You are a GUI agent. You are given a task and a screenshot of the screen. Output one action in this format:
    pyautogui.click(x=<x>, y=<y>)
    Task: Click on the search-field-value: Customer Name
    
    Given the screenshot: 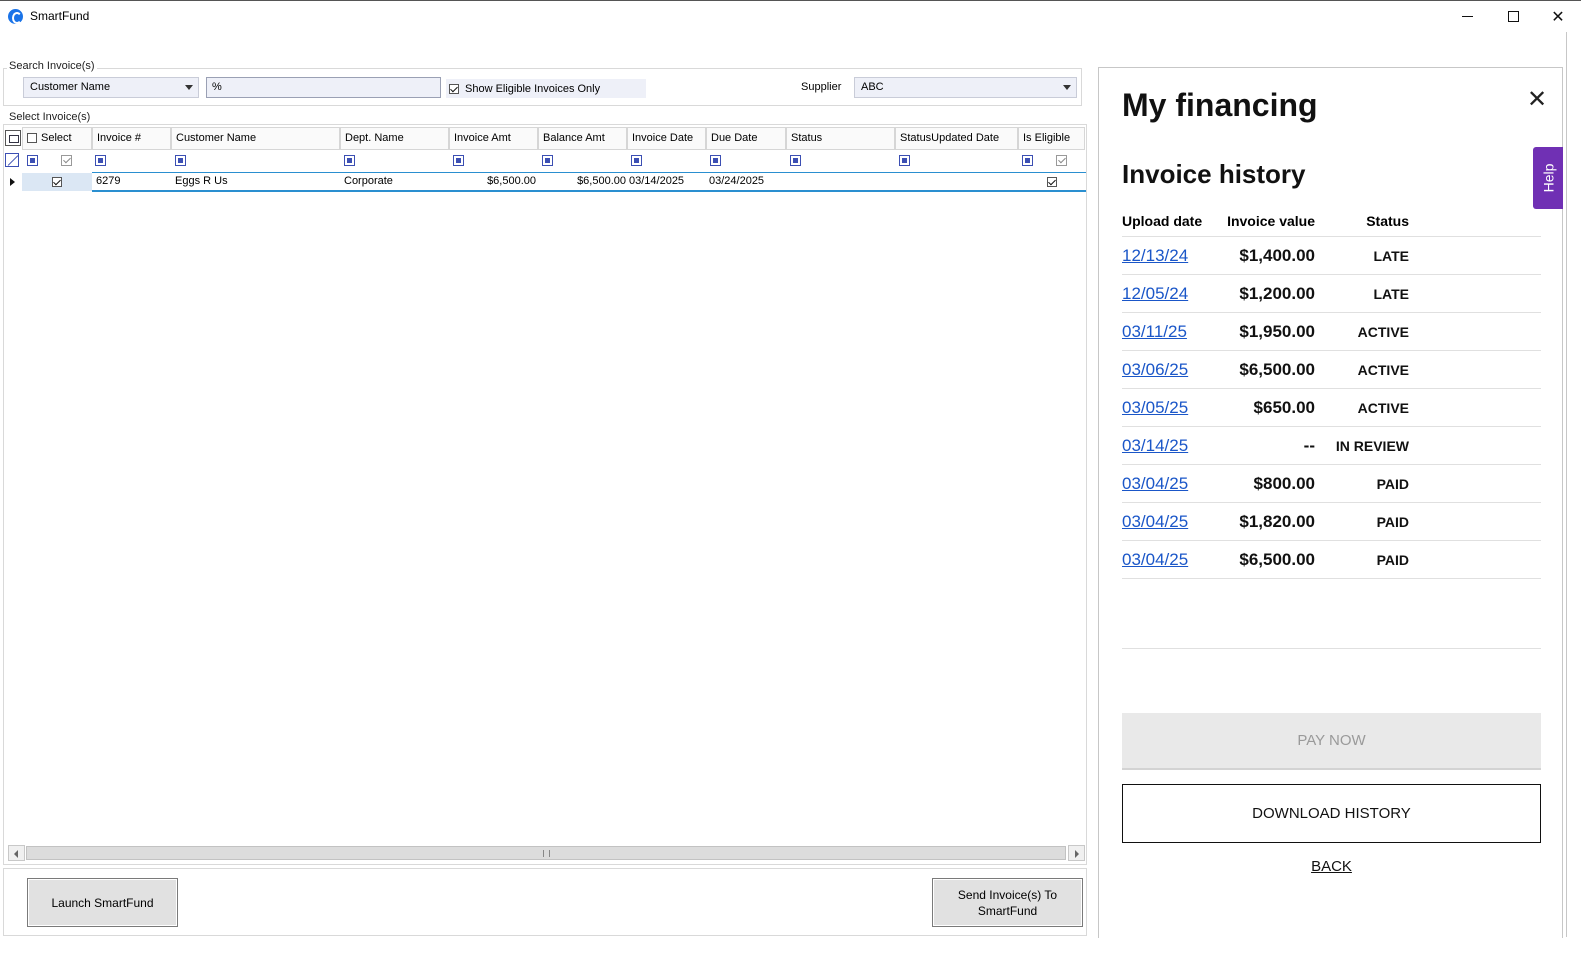 What is the action you would take?
    pyautogui.click(x=70, y=87)
    